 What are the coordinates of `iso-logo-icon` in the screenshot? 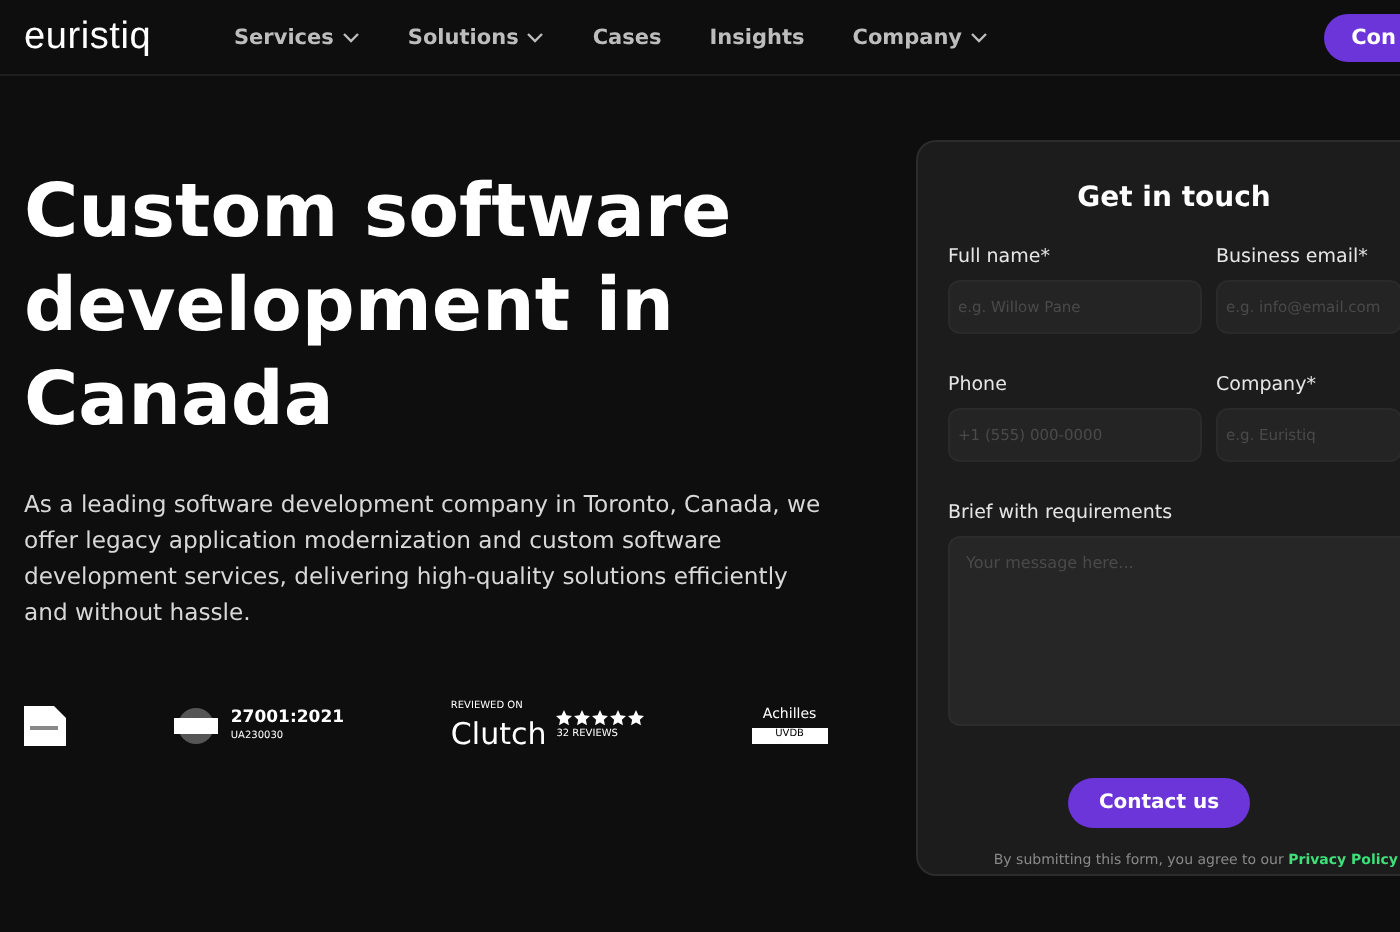 It's located at (196, 726).